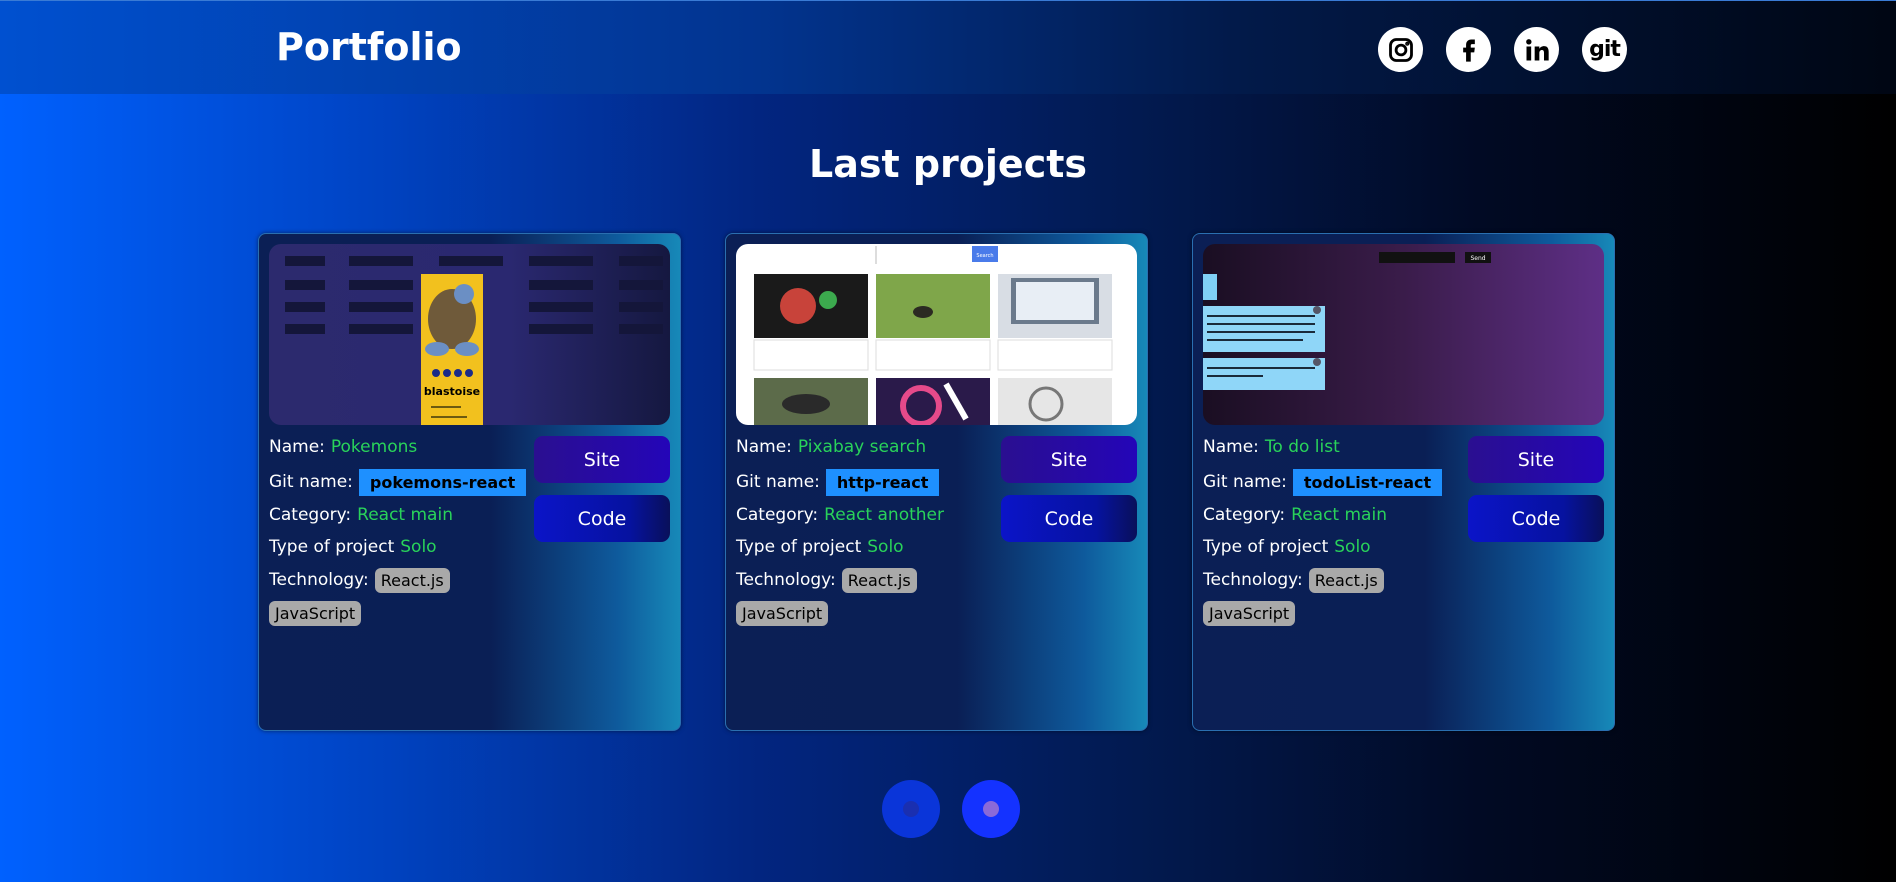 The height and width of the screenshot is (882, 1896). I want to click on facebook-icon, so click(1468, 49).